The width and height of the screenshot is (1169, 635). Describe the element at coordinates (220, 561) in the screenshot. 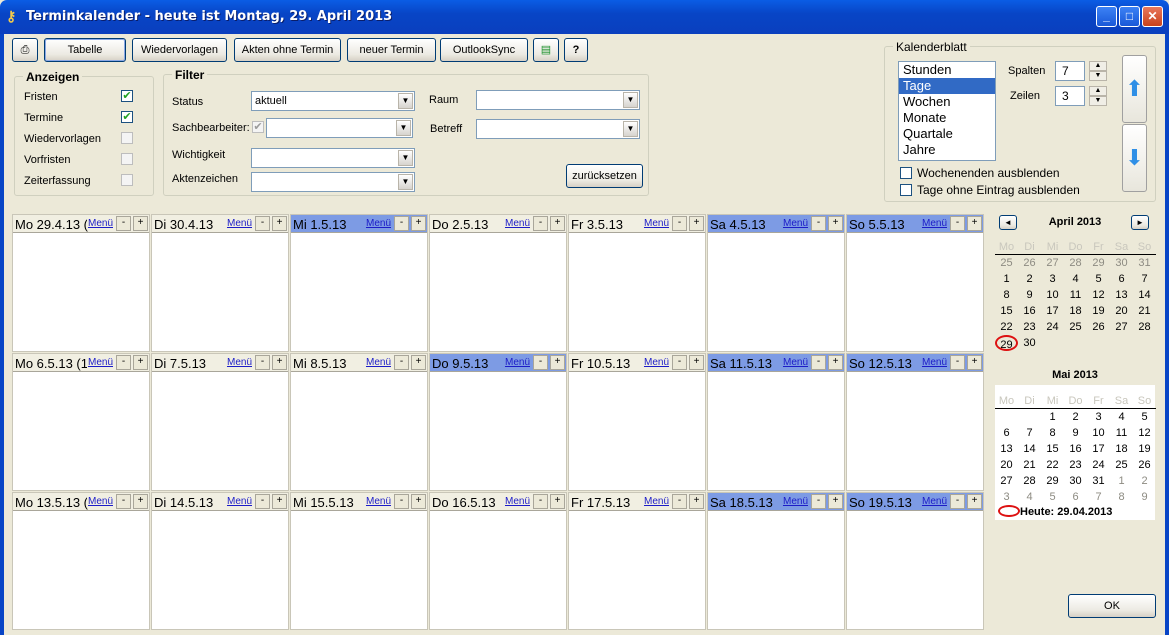

I see `day-cell: Di 14.5.13 Menü - +` at that location.